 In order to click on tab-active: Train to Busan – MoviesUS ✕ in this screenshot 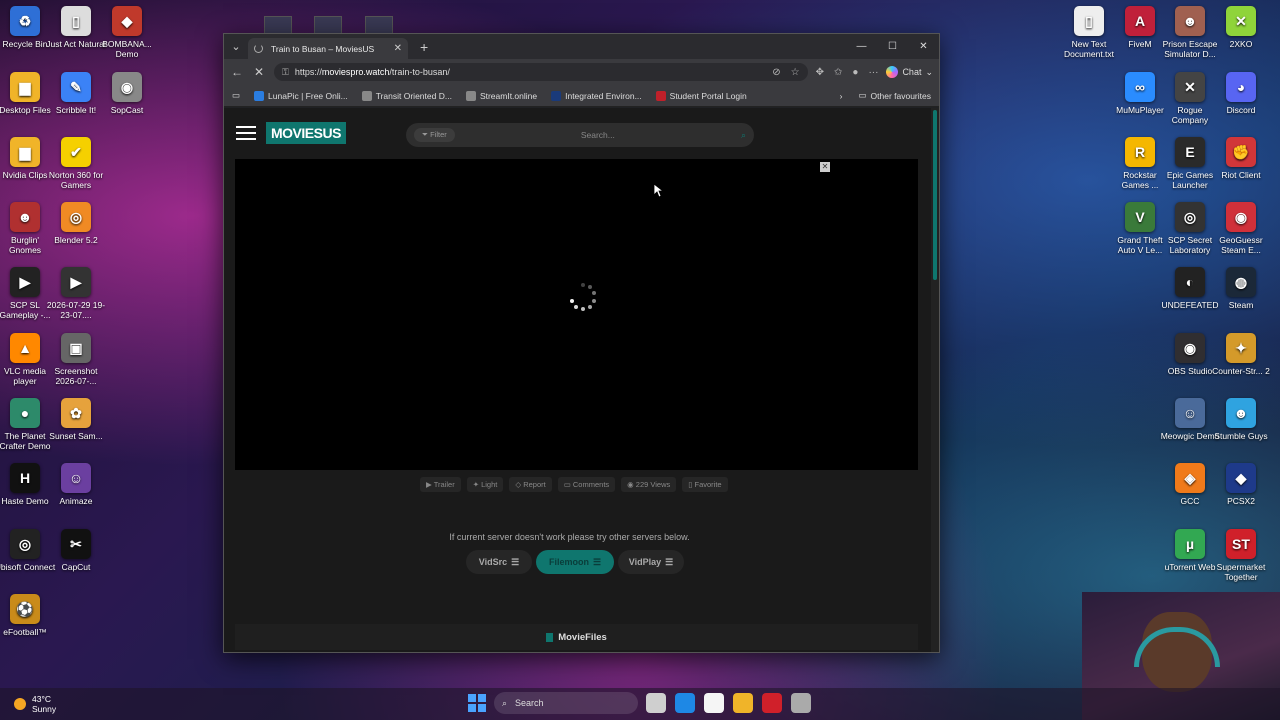, I will do `click(328, 48)`.